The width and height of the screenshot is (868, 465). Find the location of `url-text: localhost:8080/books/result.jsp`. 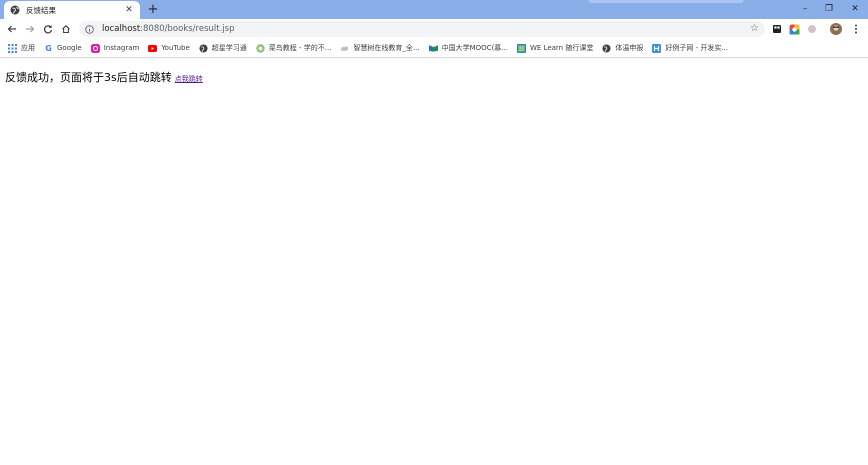

url-text: localhost:8080/books/result.jsp is located at coordinates (168, 29).